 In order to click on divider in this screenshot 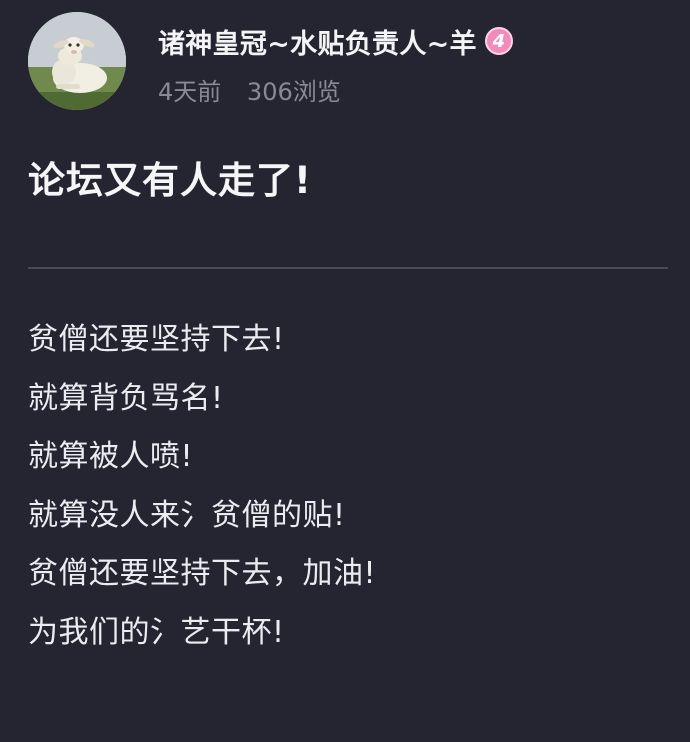, I will do `click(348, 268)`.